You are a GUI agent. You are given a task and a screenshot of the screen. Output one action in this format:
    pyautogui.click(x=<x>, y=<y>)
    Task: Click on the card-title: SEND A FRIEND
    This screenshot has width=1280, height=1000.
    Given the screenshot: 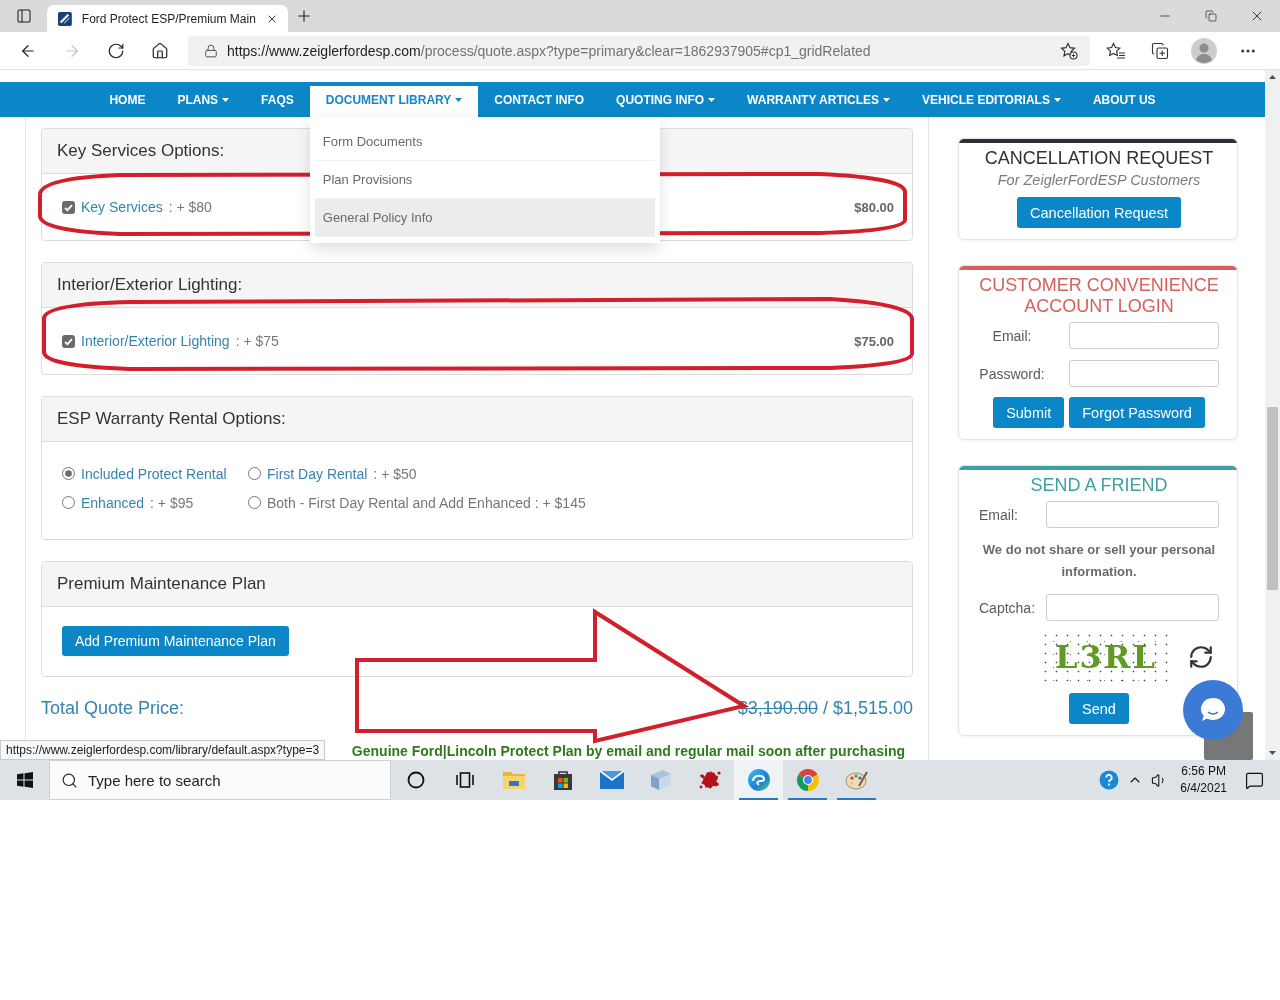 What is the action you would take?
    pyautogui.click(x=1099, y=485)
    